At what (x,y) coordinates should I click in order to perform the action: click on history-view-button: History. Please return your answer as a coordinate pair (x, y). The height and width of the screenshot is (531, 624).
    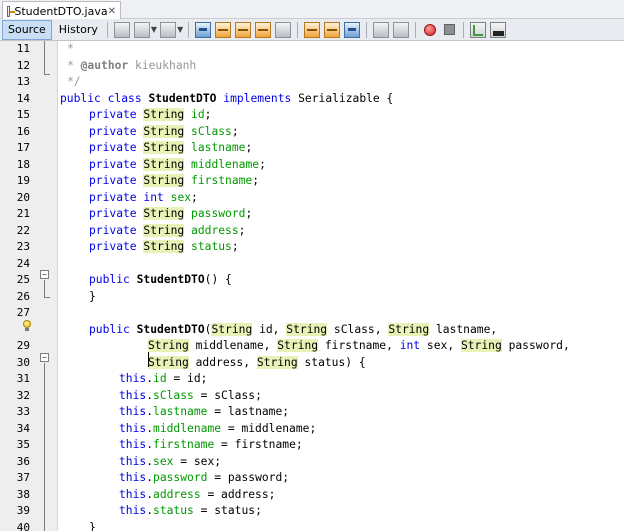
    Looking at the image, I should click on (78, 30).